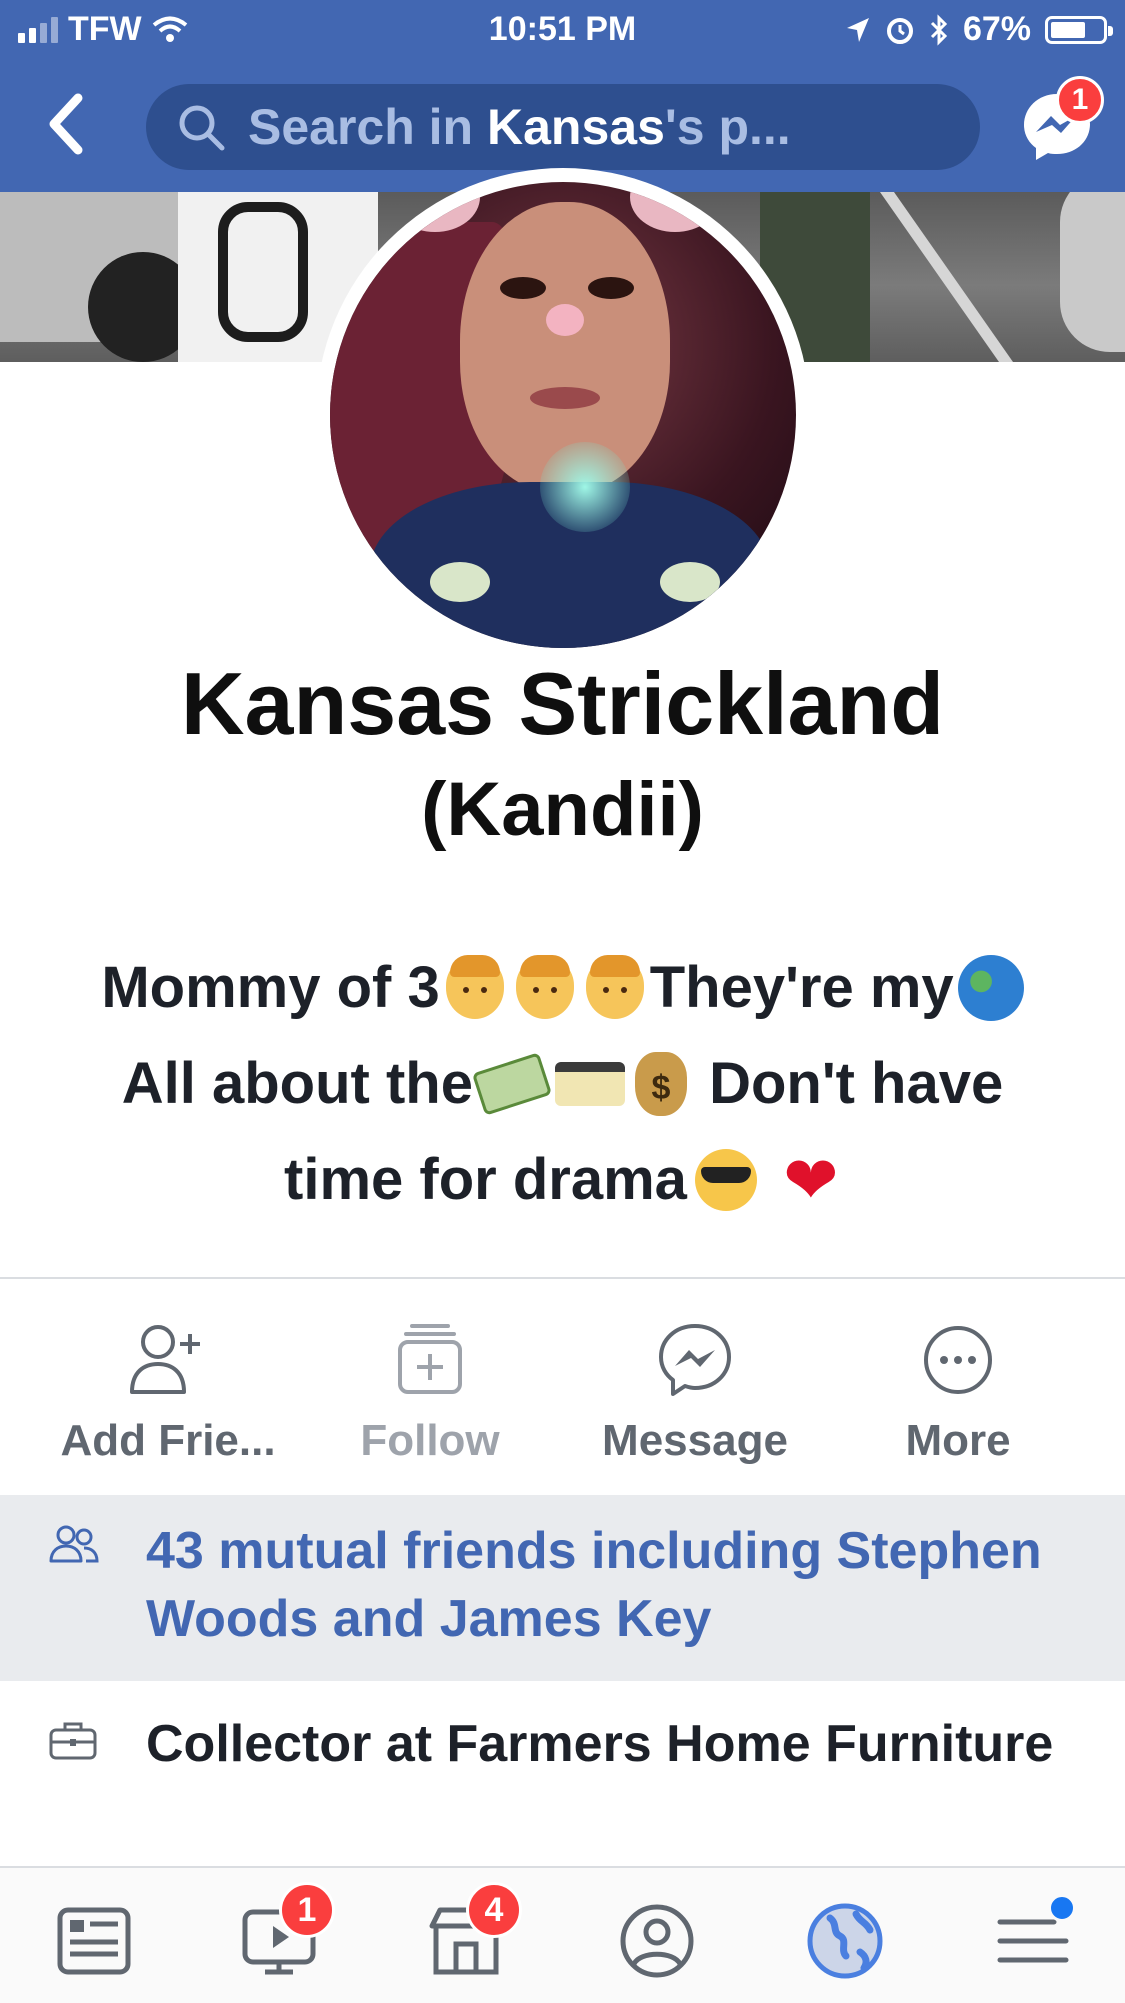 Image resolution: width=1125 pixels, height=2003 pixels. What do you see at coordinates (307, 1910) in the screenshot?
I see `watch-badge: 1` at bounding box center [307, 1910].